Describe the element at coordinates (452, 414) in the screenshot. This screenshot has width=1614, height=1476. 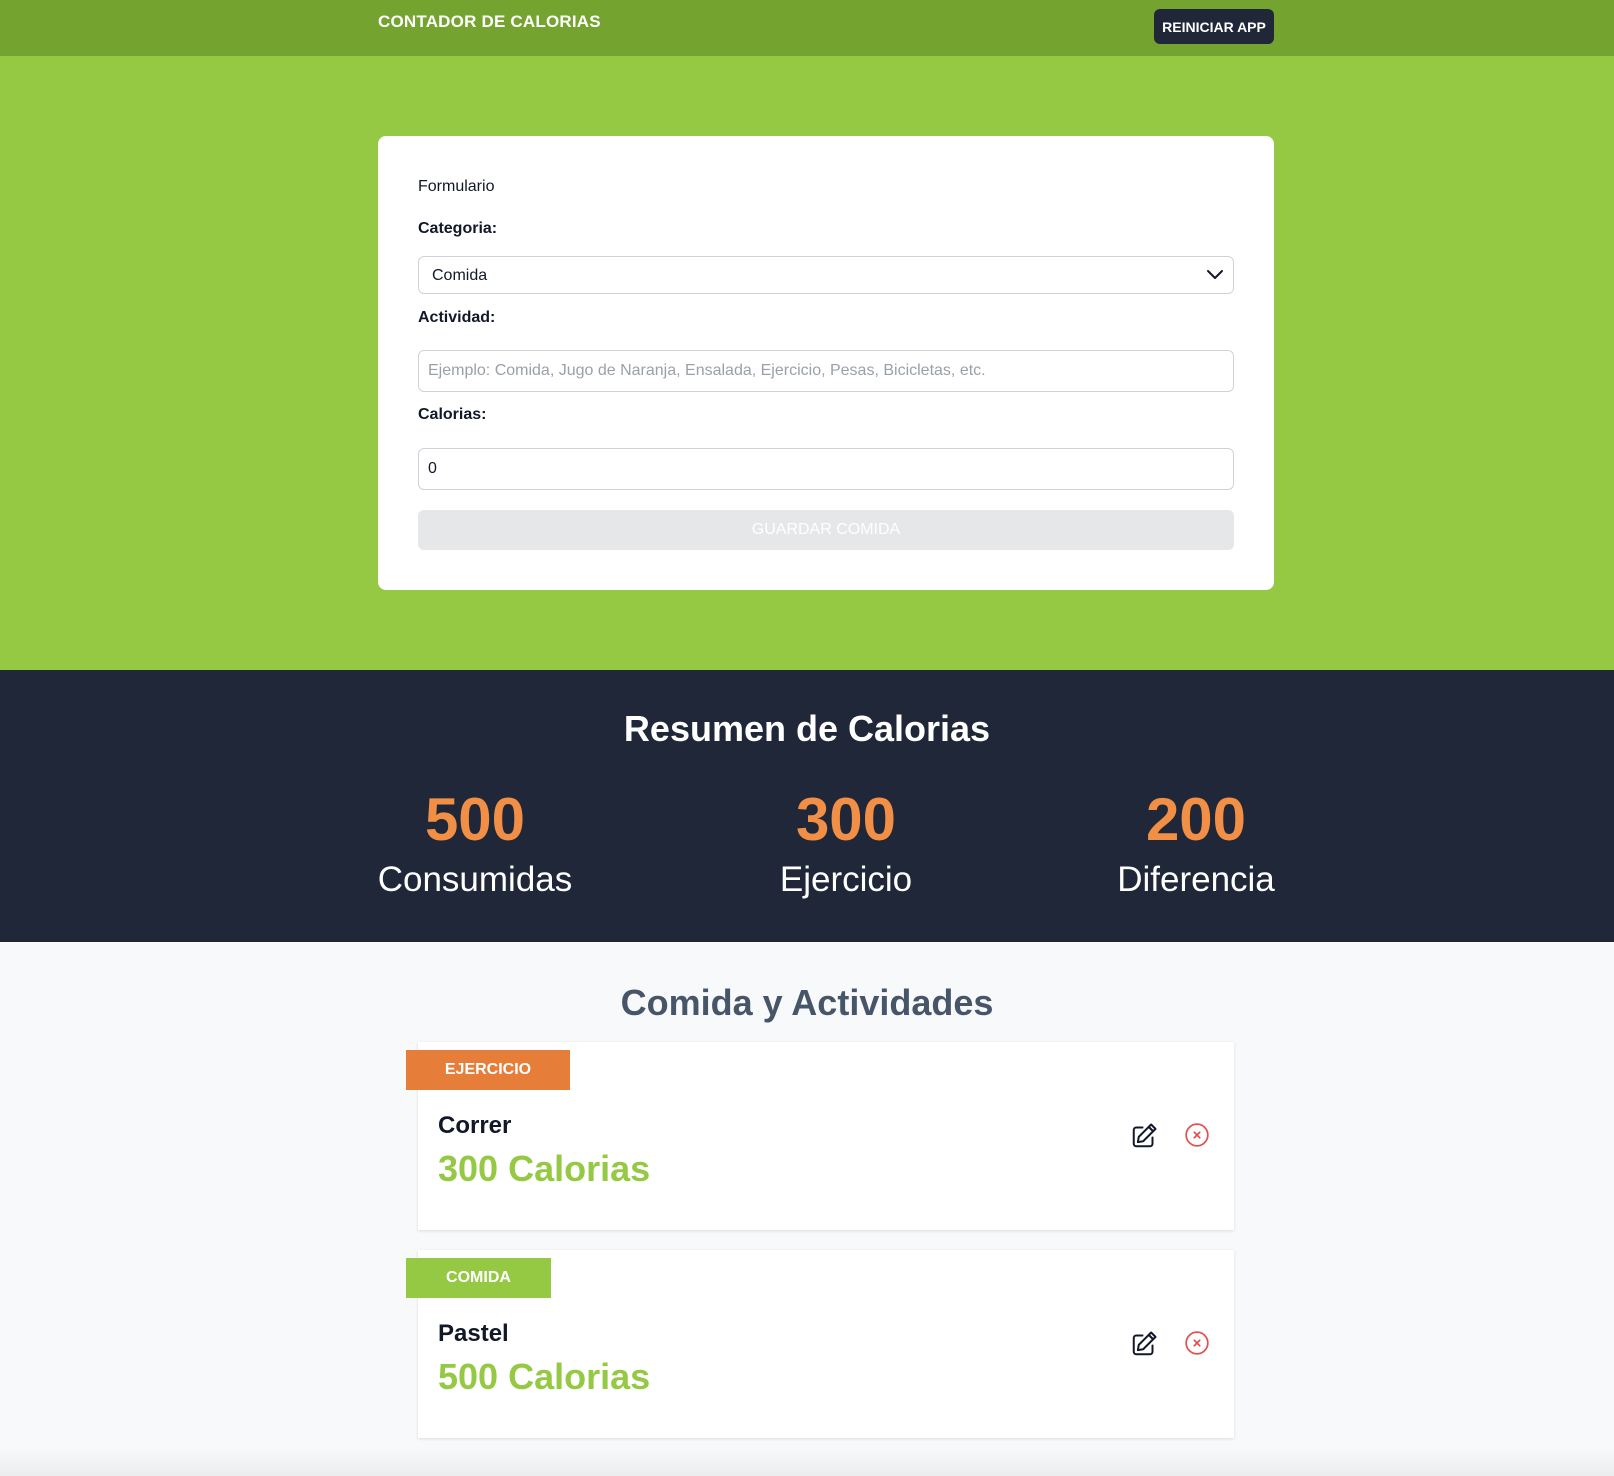
I see `calories-label: Calorias:` at that location.